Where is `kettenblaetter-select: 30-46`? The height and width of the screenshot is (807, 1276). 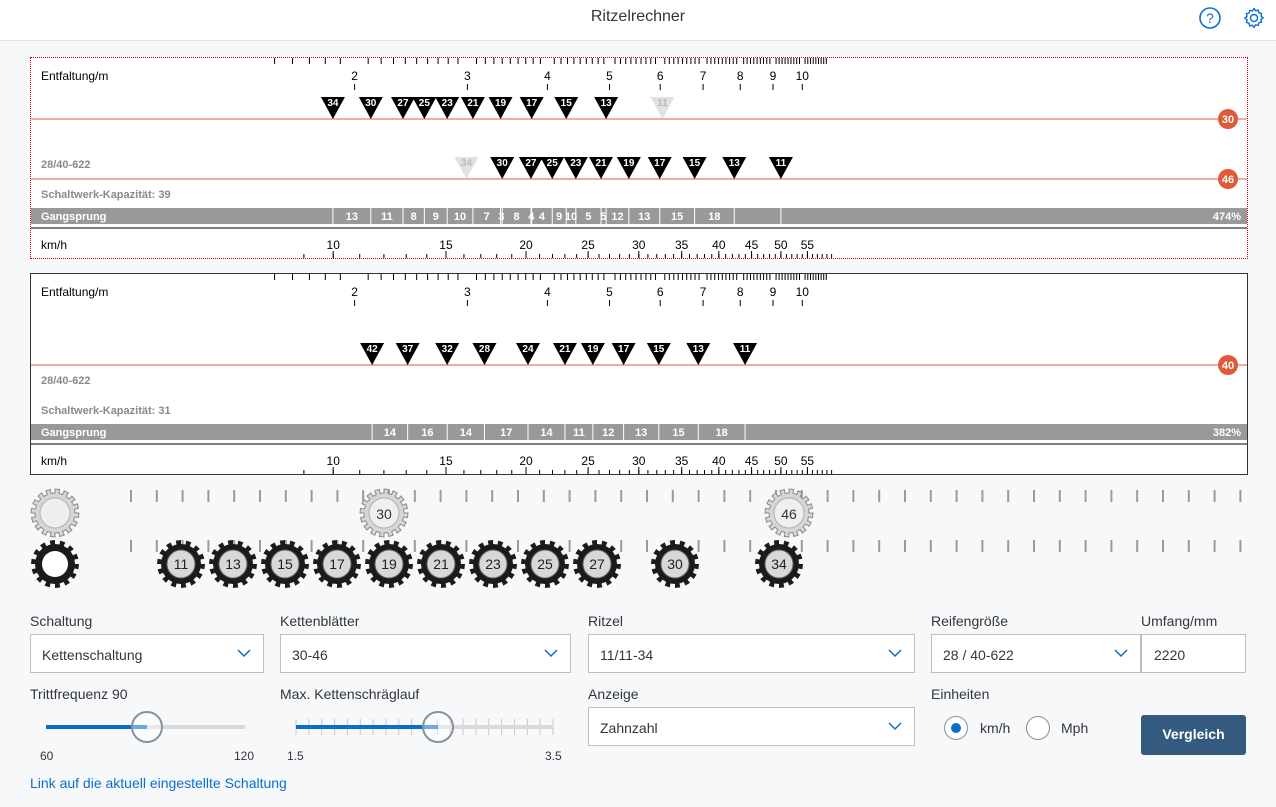
kettenblaetter-select: 30-46 is located at coordinates (425, 653).